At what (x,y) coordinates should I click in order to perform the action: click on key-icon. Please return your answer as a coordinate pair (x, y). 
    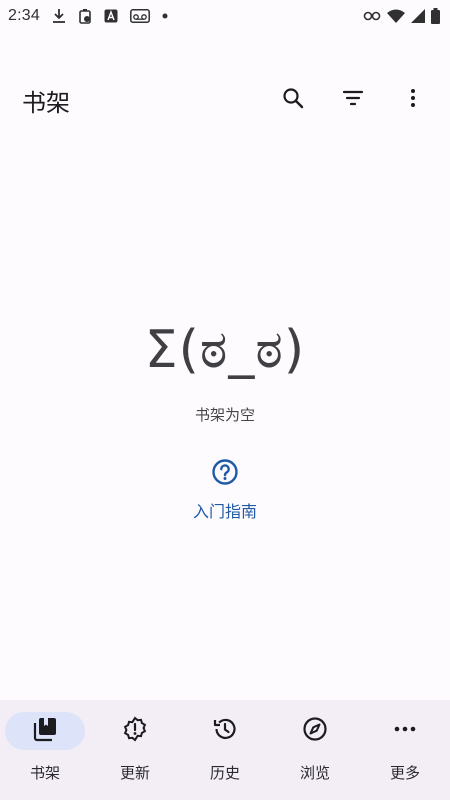
    Looking at the image, I should click on (372, 16).